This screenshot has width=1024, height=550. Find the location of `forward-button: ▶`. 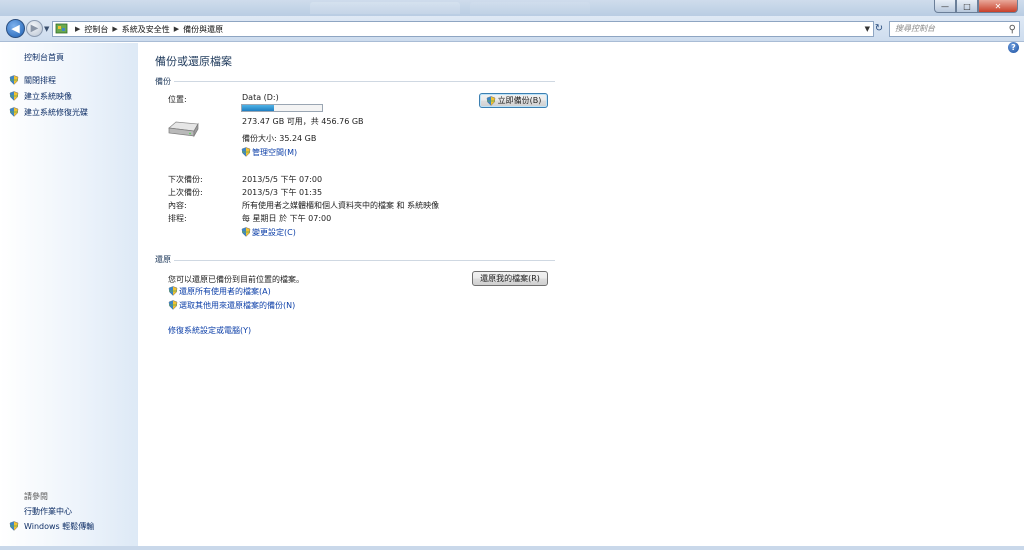

forward-button: ▶ is located at coordinates (34, 28).